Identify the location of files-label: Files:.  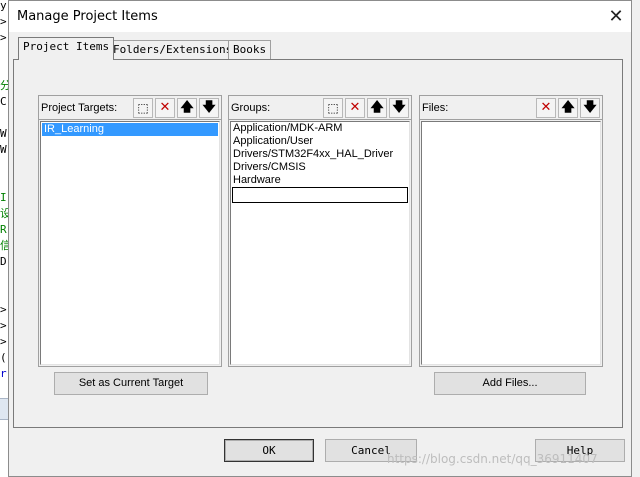
(435, 108).